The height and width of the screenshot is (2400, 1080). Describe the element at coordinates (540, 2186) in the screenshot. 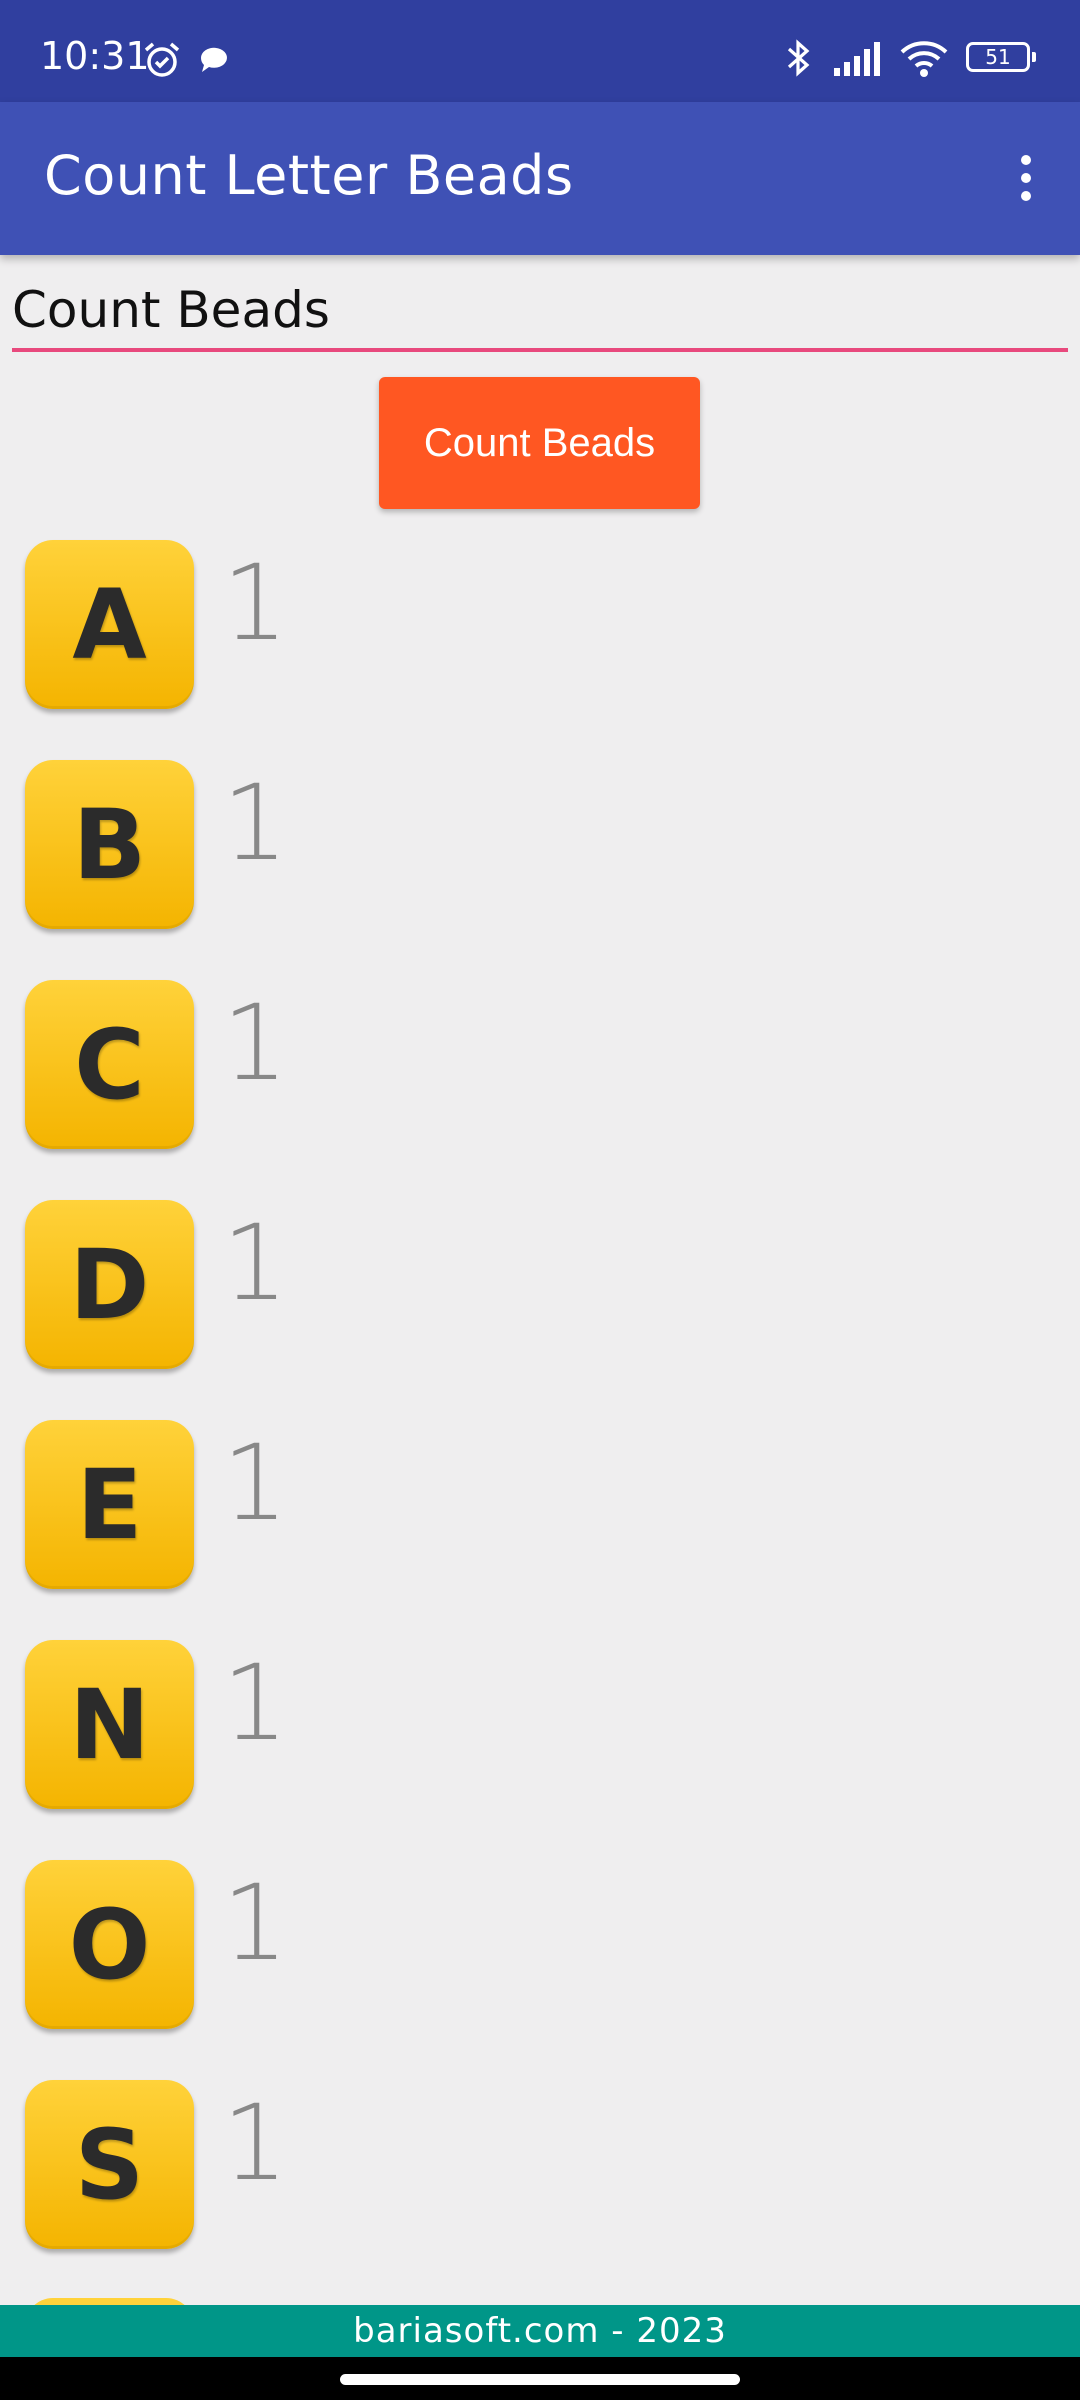

I see `bead-row: S 1` at that location.